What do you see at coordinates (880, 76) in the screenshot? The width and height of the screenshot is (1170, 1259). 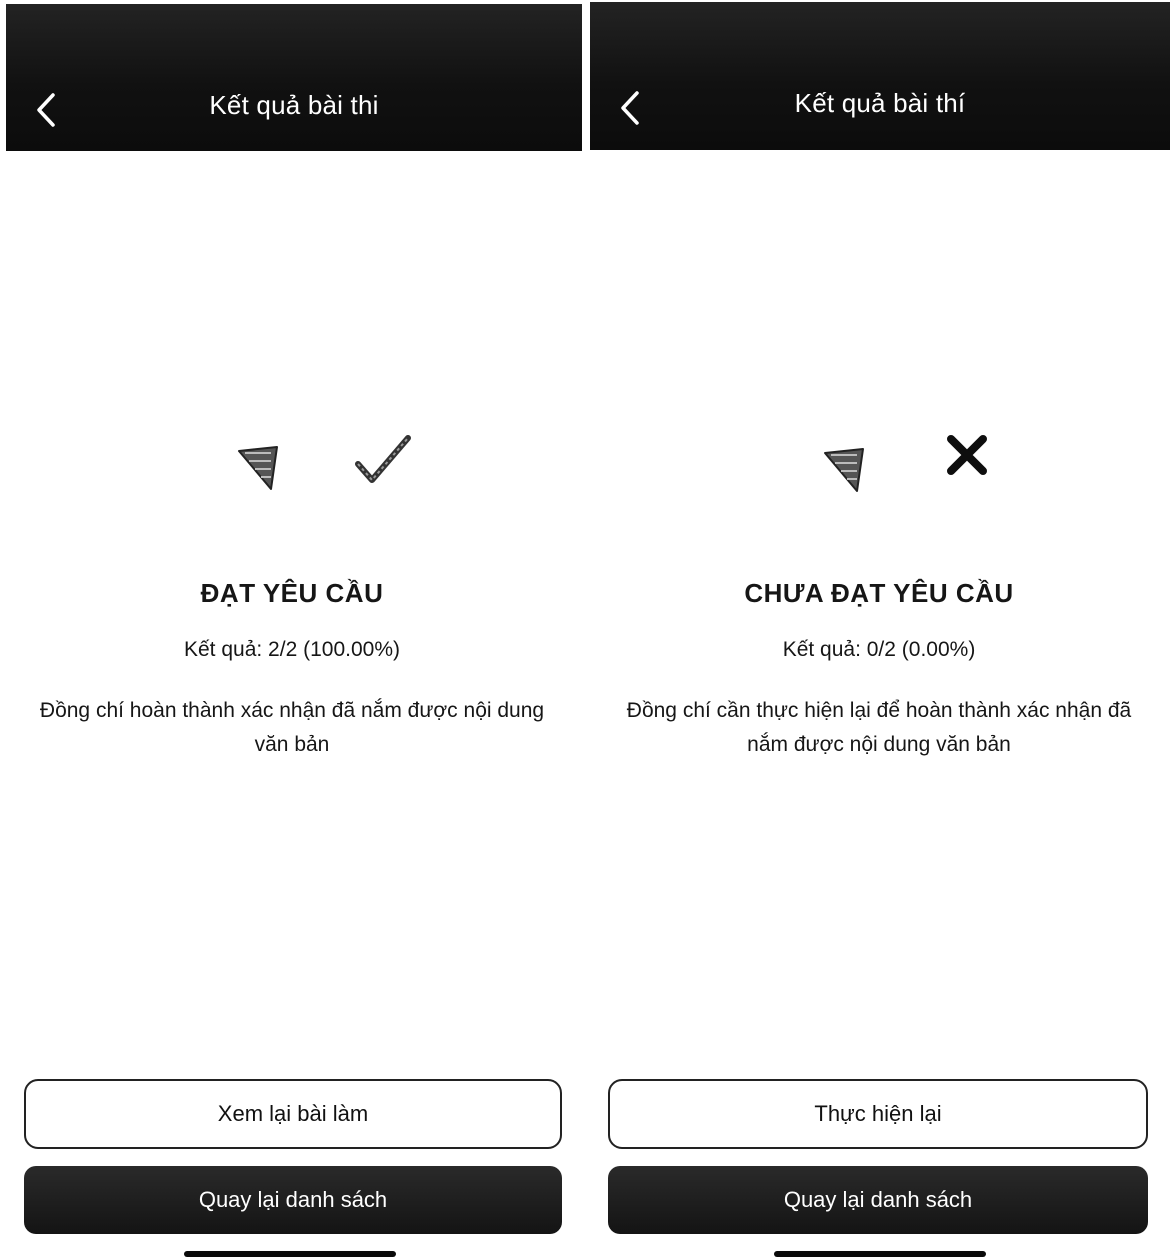 I see `top-bar: Kết quả bài thí` at bounding box center [880, 76].